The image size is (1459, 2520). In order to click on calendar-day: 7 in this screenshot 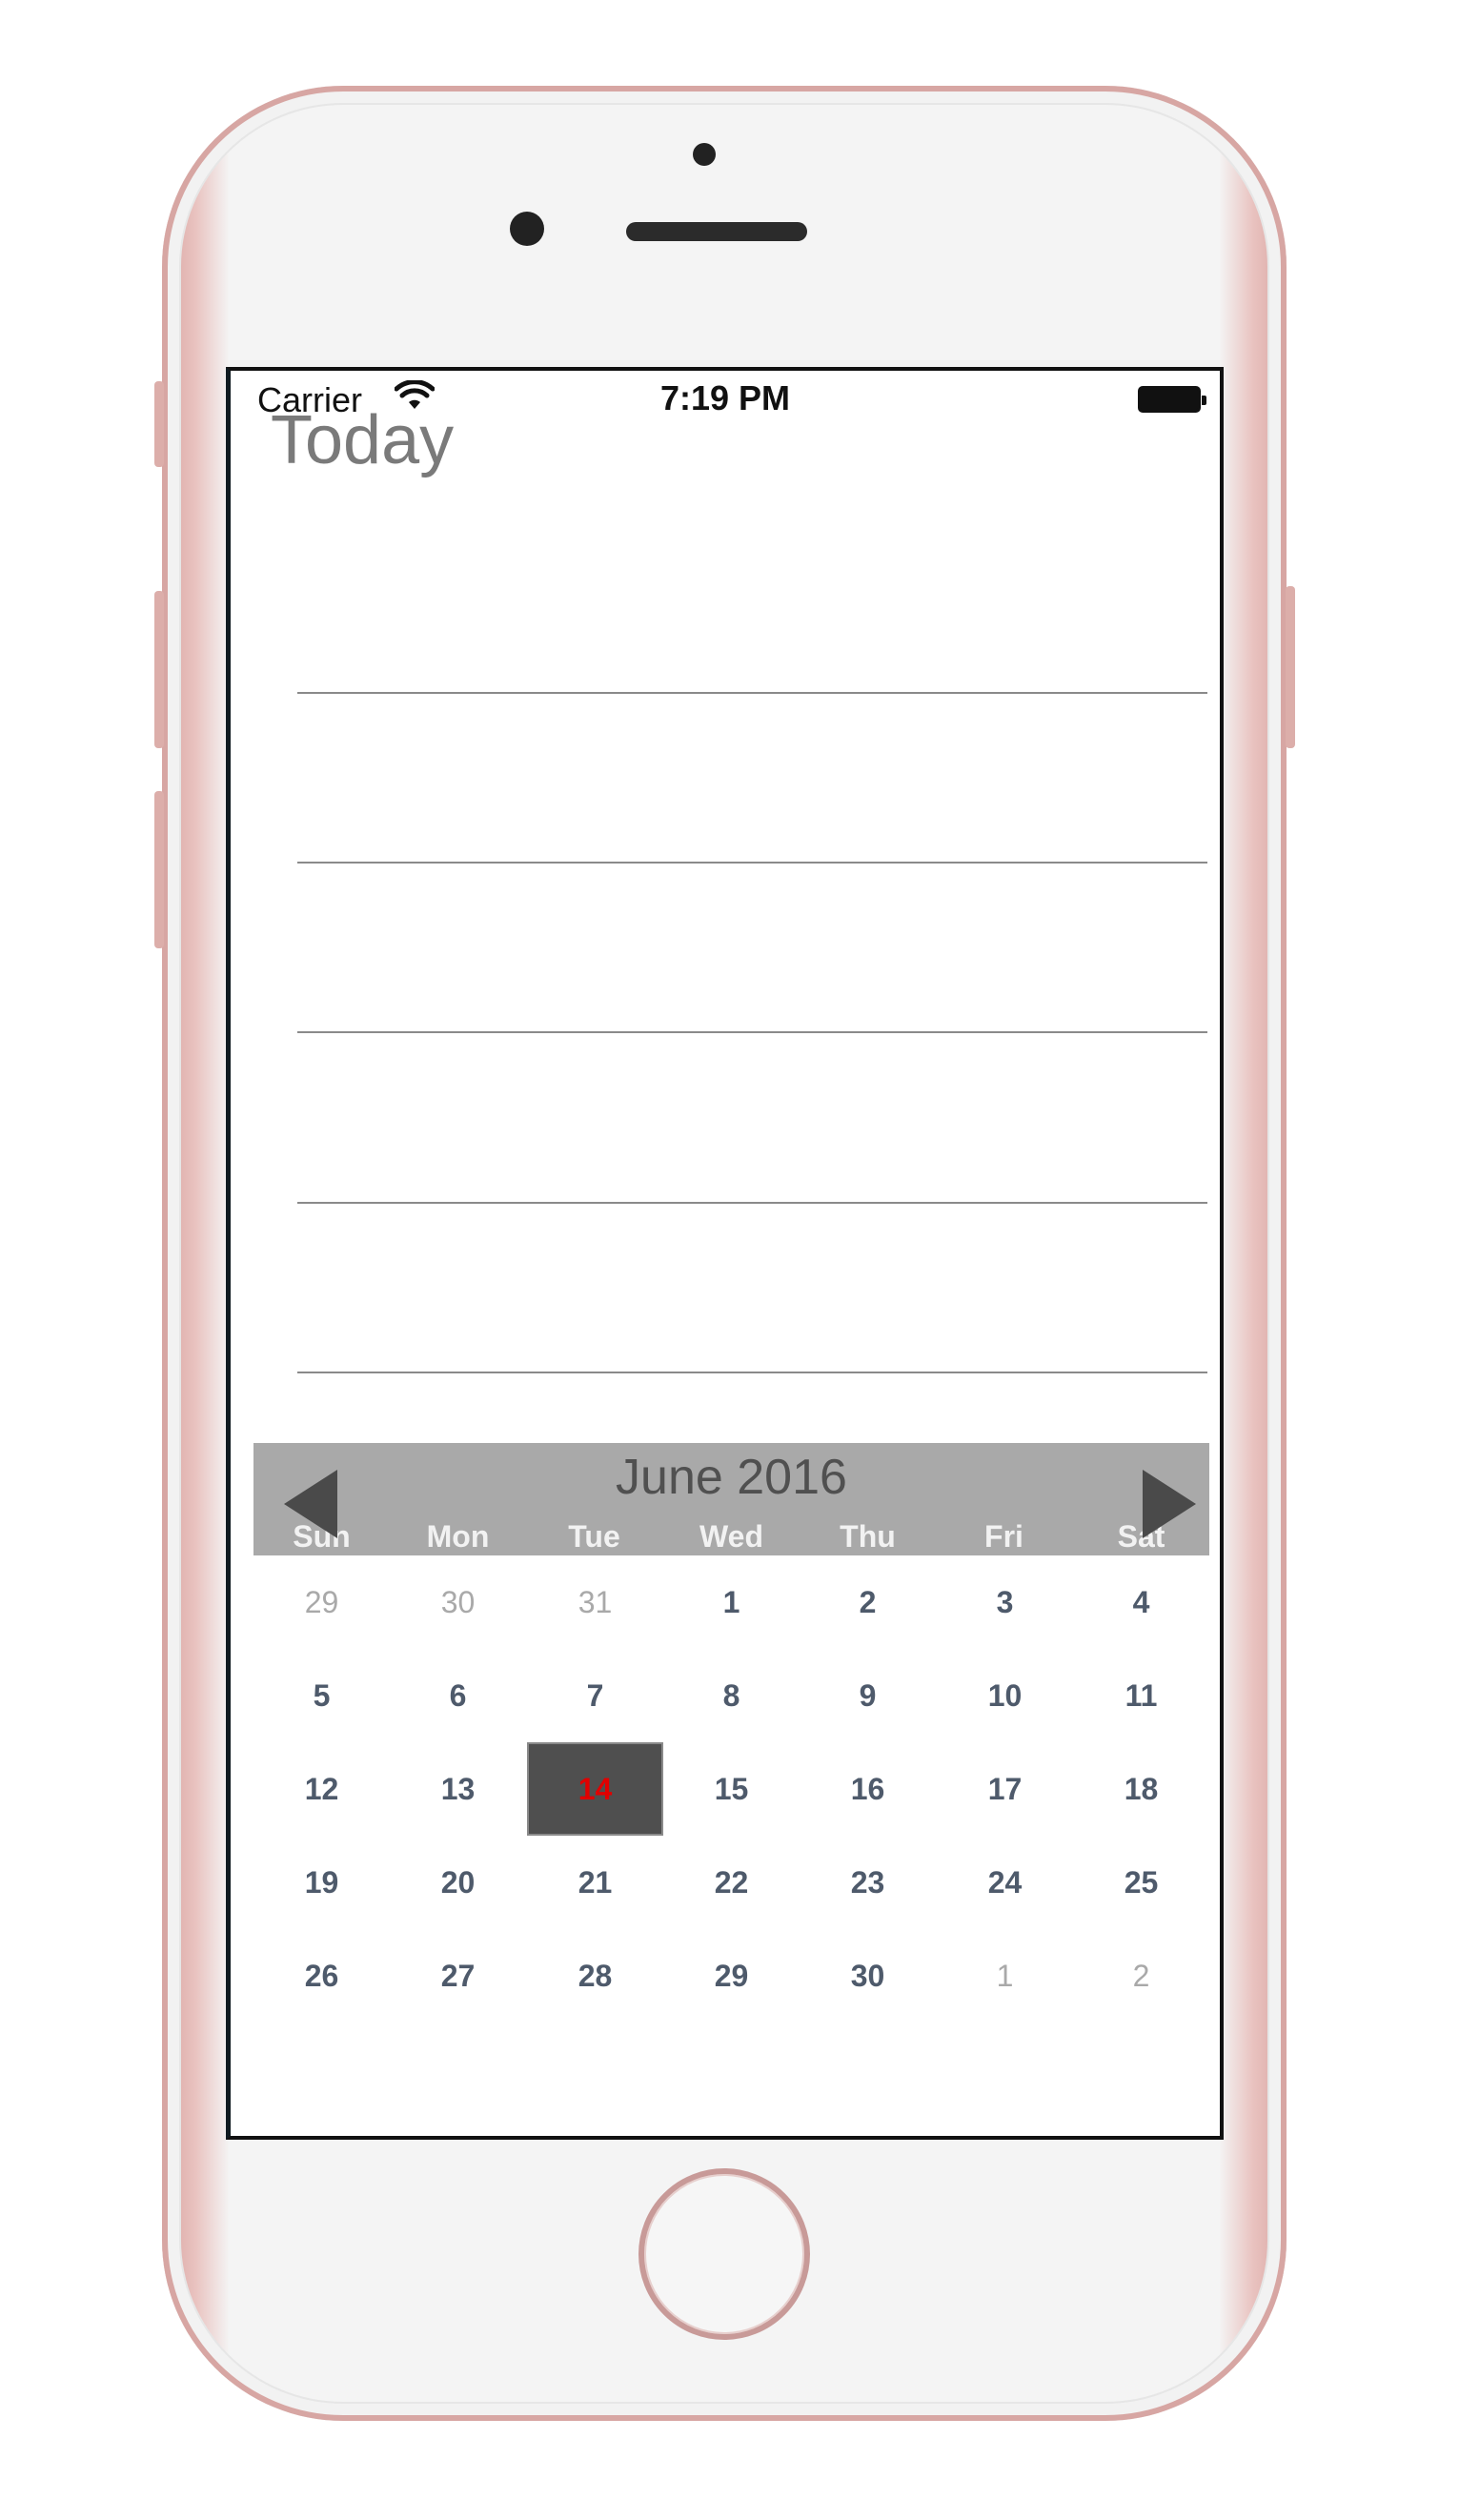, I will do `click(595, 1695)`.